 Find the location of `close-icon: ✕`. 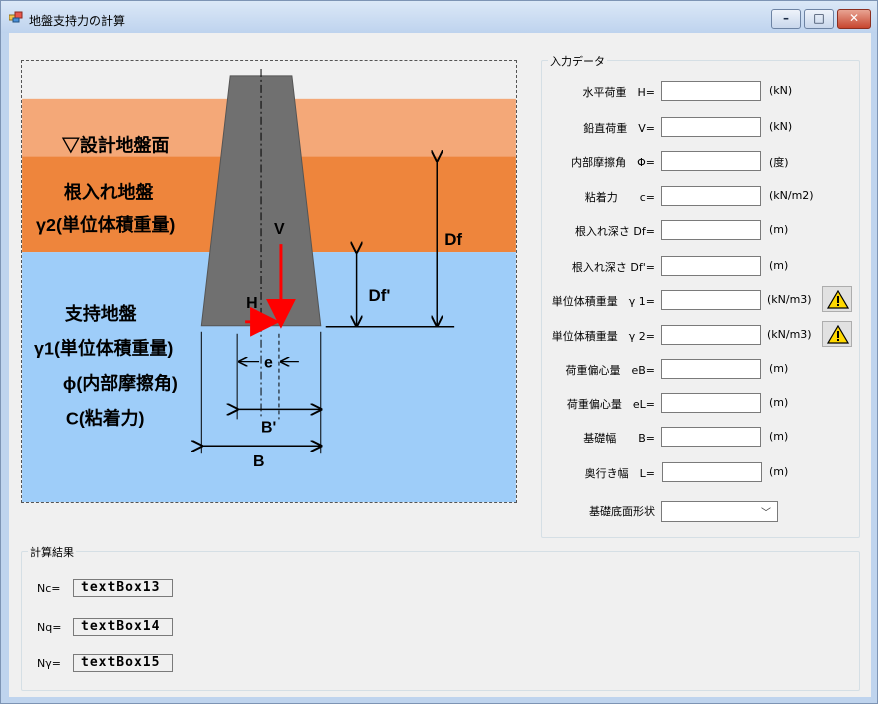

close-icon: ✕ is located at coordinates (854, 18).